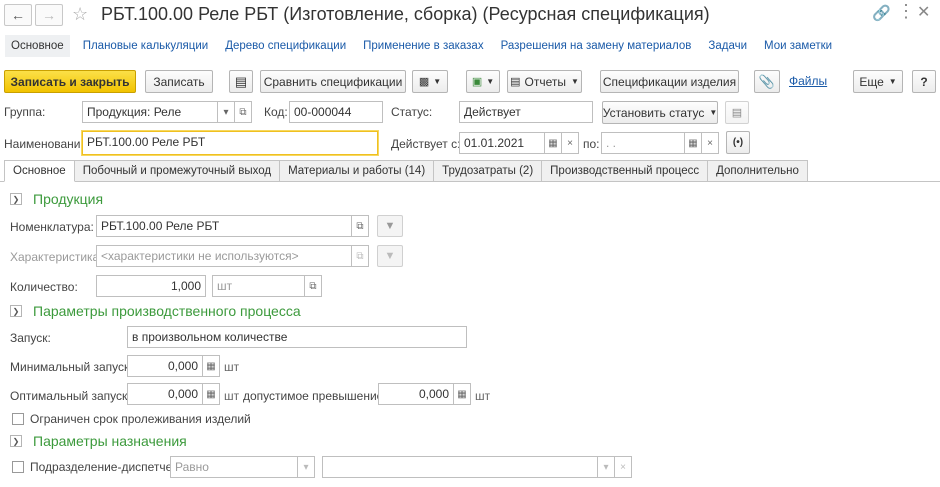 The image size is (940, 487). I want to click on product-section-title: Продукция, so click(68, 199).